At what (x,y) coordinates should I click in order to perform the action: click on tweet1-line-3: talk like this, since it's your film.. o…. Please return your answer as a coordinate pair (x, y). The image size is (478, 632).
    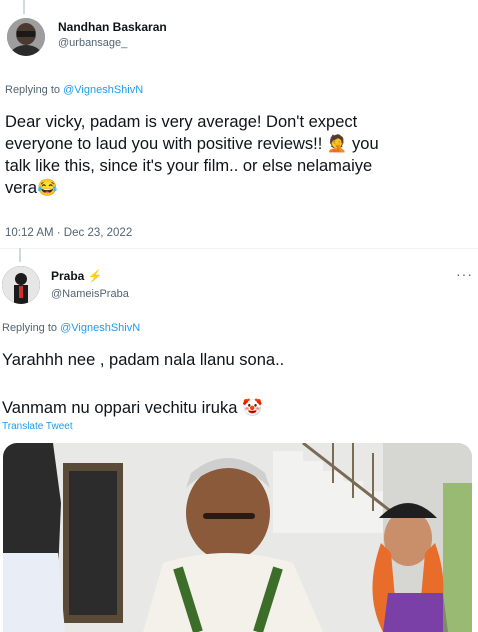
    Looking at the image, I should click on (189, 166).